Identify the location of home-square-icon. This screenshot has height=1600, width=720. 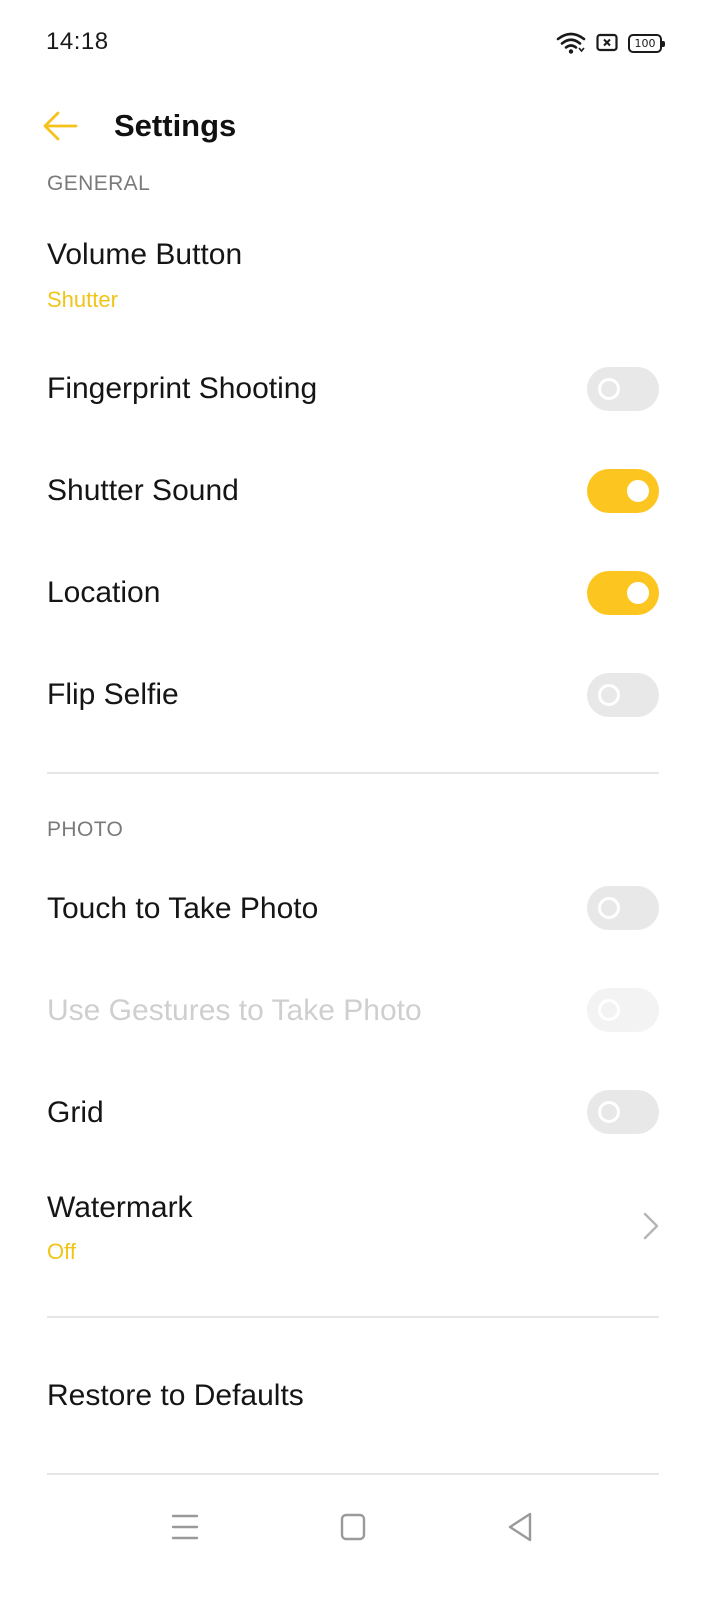
(353, 1527).